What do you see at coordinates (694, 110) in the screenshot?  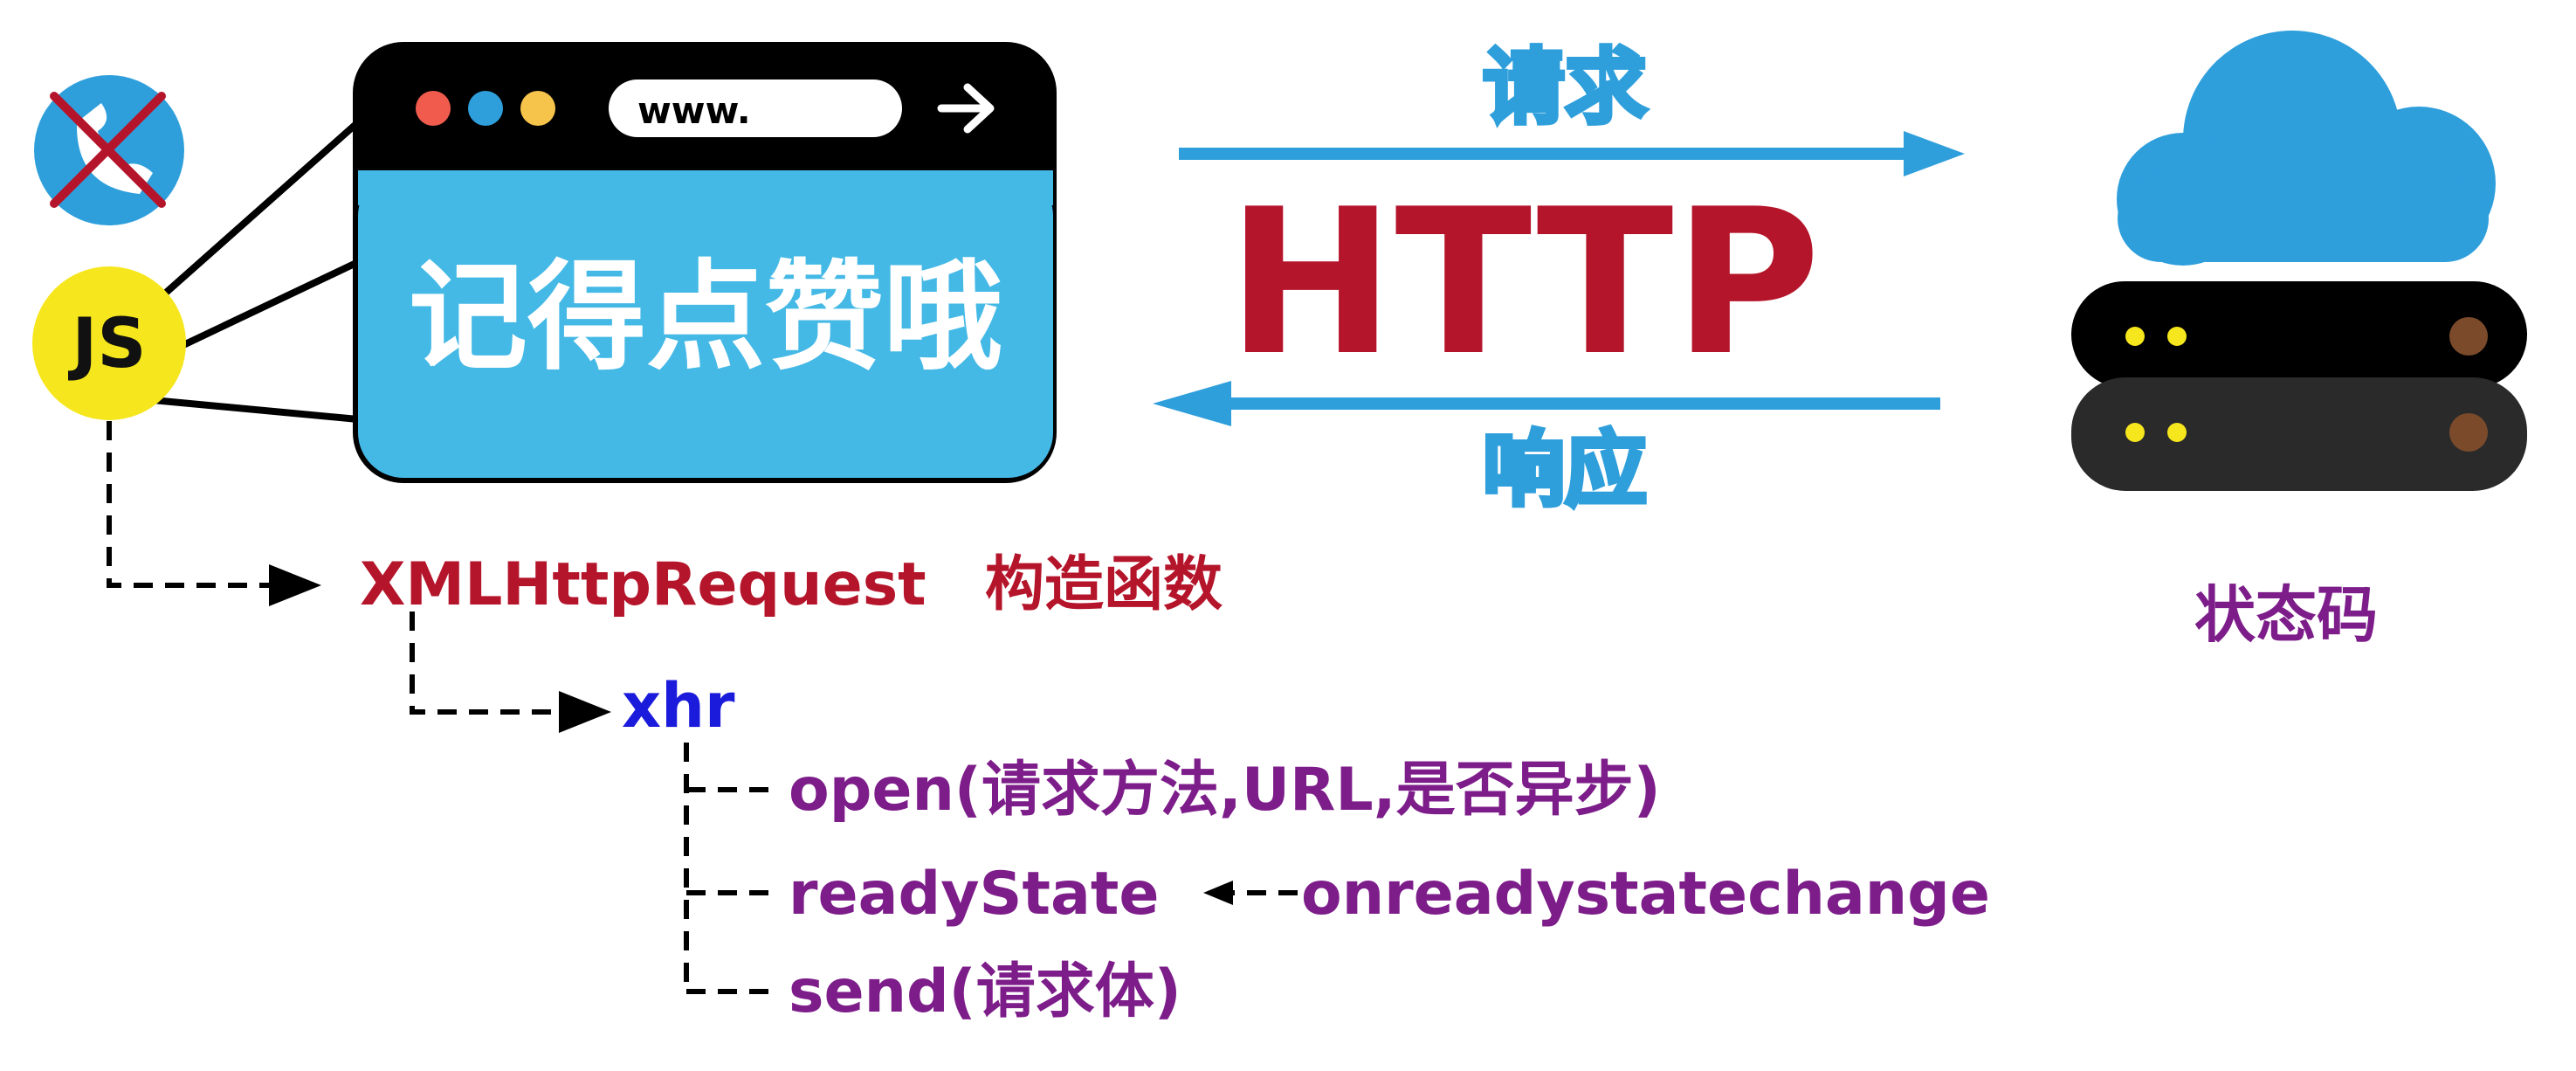 I see `address-bar-text: www.` at bounding box center [694, 110].